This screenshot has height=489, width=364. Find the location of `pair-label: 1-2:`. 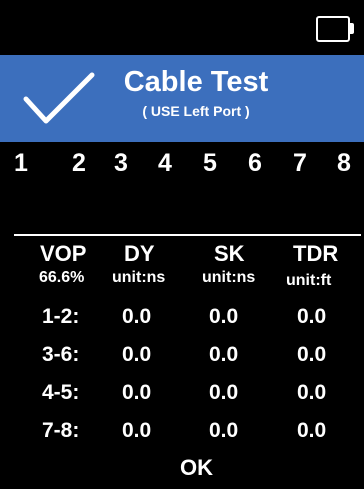

pair-label: 1-2: is located at coordinates (61, 316).